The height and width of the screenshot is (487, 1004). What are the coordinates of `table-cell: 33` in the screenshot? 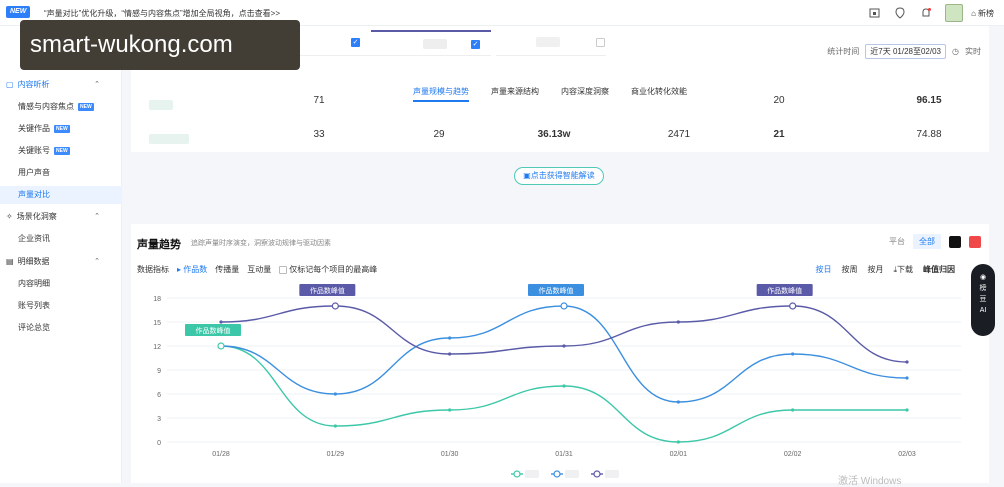 It's located at (319, 134).